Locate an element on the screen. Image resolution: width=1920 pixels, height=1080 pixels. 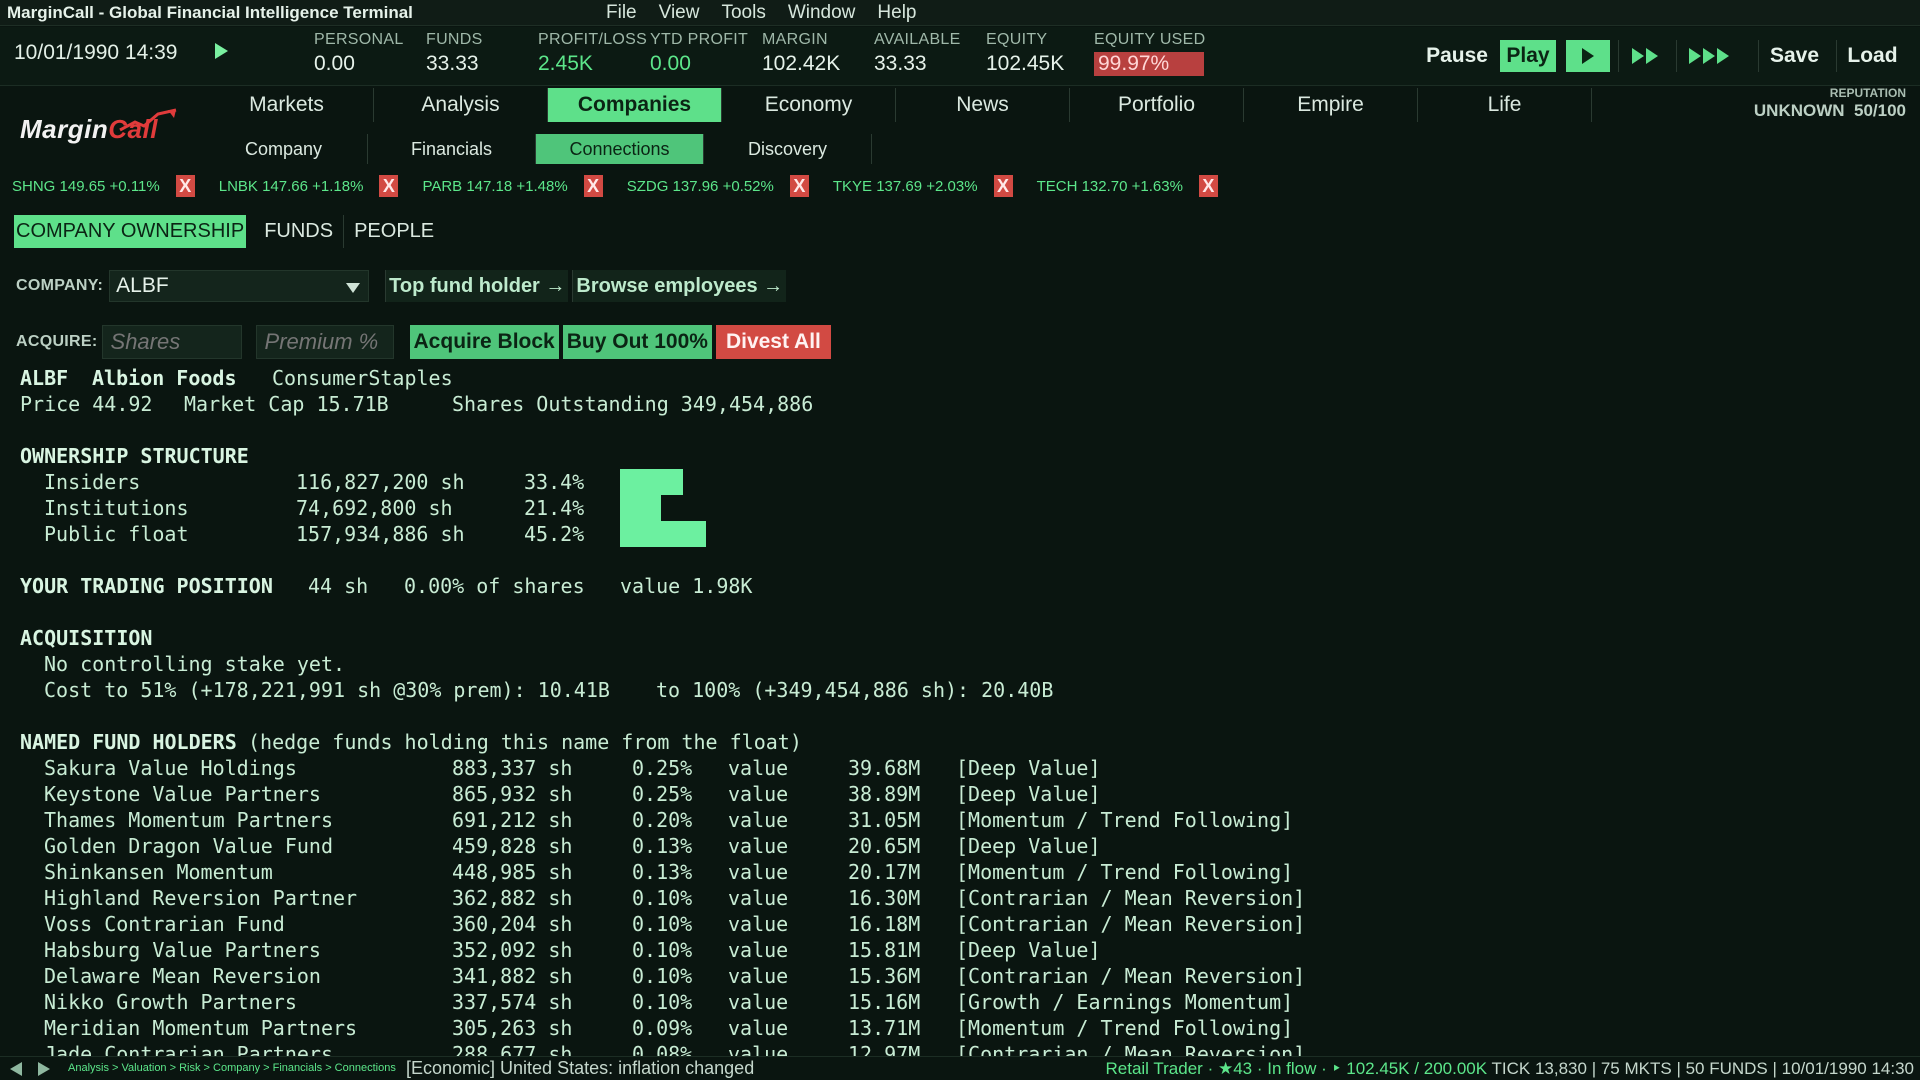
premium-input is located at coordinates (324, 342).